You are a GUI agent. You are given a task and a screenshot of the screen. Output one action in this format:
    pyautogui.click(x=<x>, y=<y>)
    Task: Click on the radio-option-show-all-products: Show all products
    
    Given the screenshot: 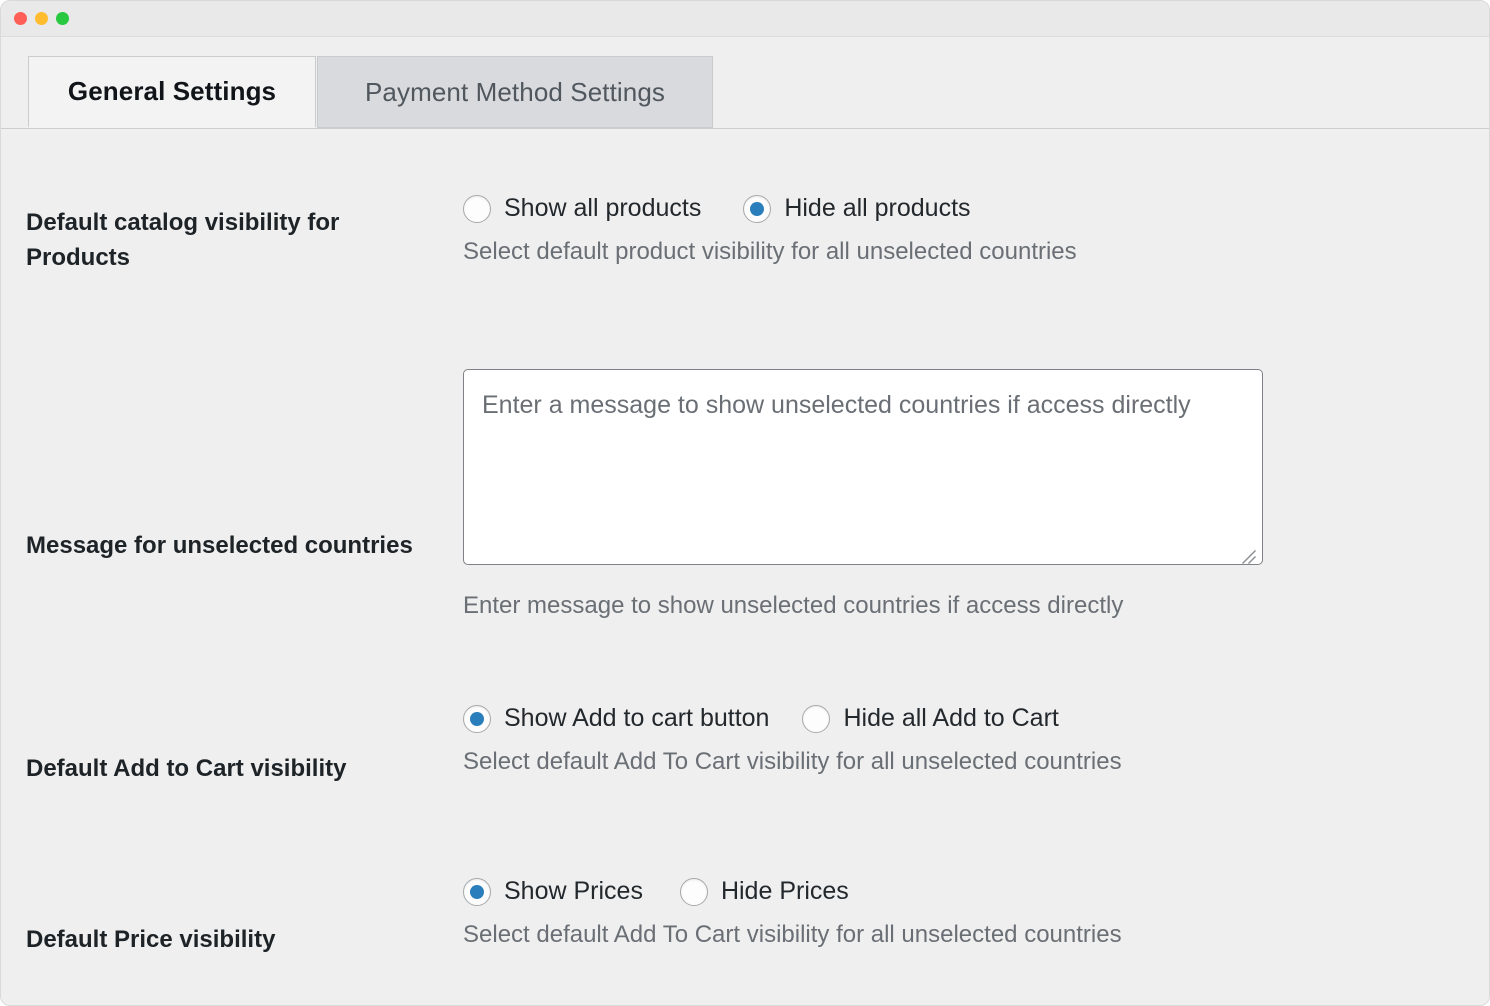 What is the action you would take?
    pyautogui.click(x=582, y=208)
    